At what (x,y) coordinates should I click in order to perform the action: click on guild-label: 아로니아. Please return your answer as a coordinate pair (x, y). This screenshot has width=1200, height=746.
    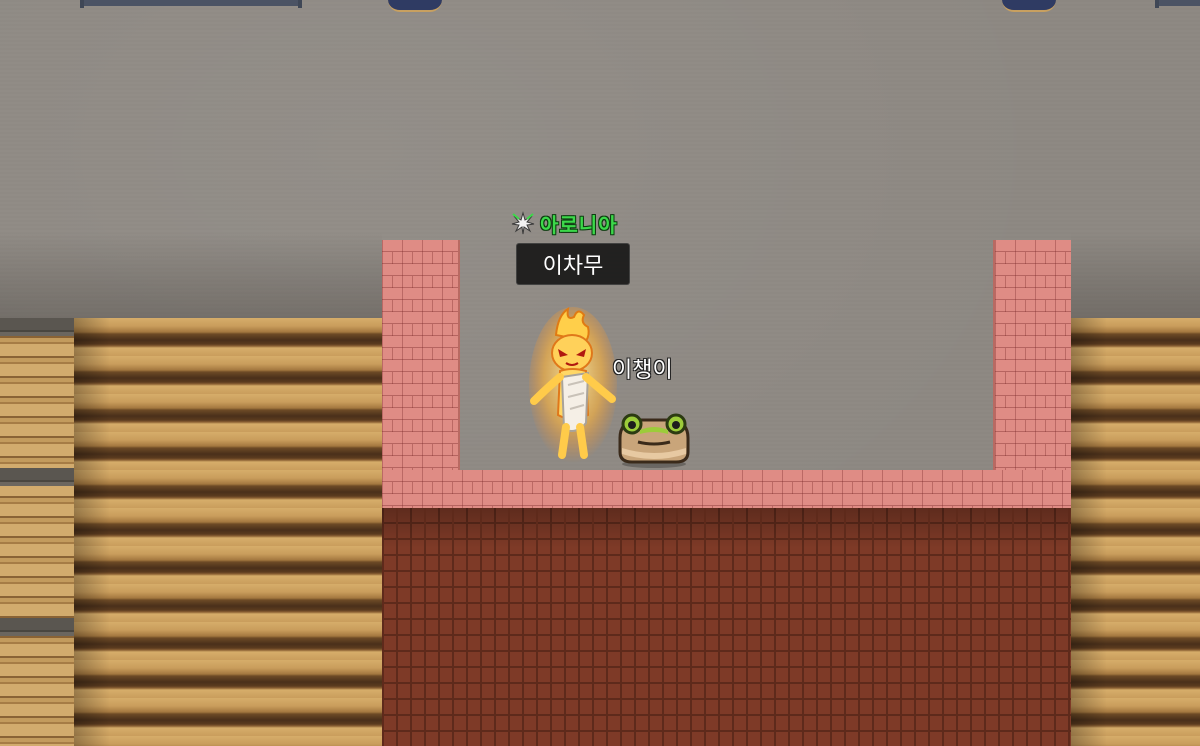
    Looking at the image, I should click on (564, 223).